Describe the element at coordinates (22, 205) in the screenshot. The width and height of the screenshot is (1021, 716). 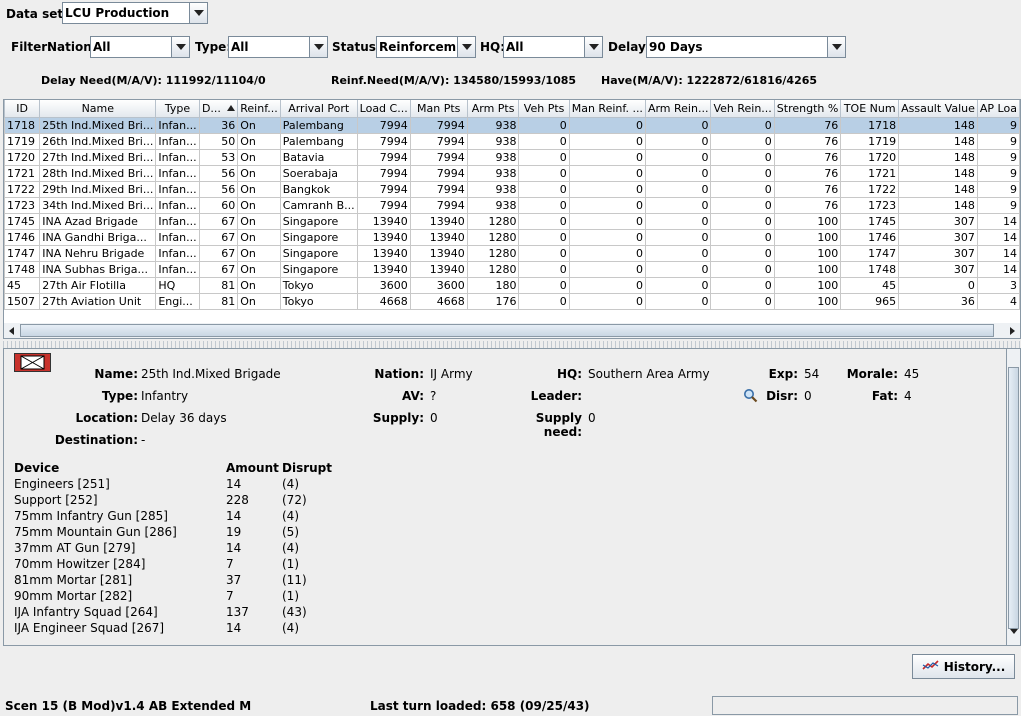
I see `table-cell: 1723` at that location.